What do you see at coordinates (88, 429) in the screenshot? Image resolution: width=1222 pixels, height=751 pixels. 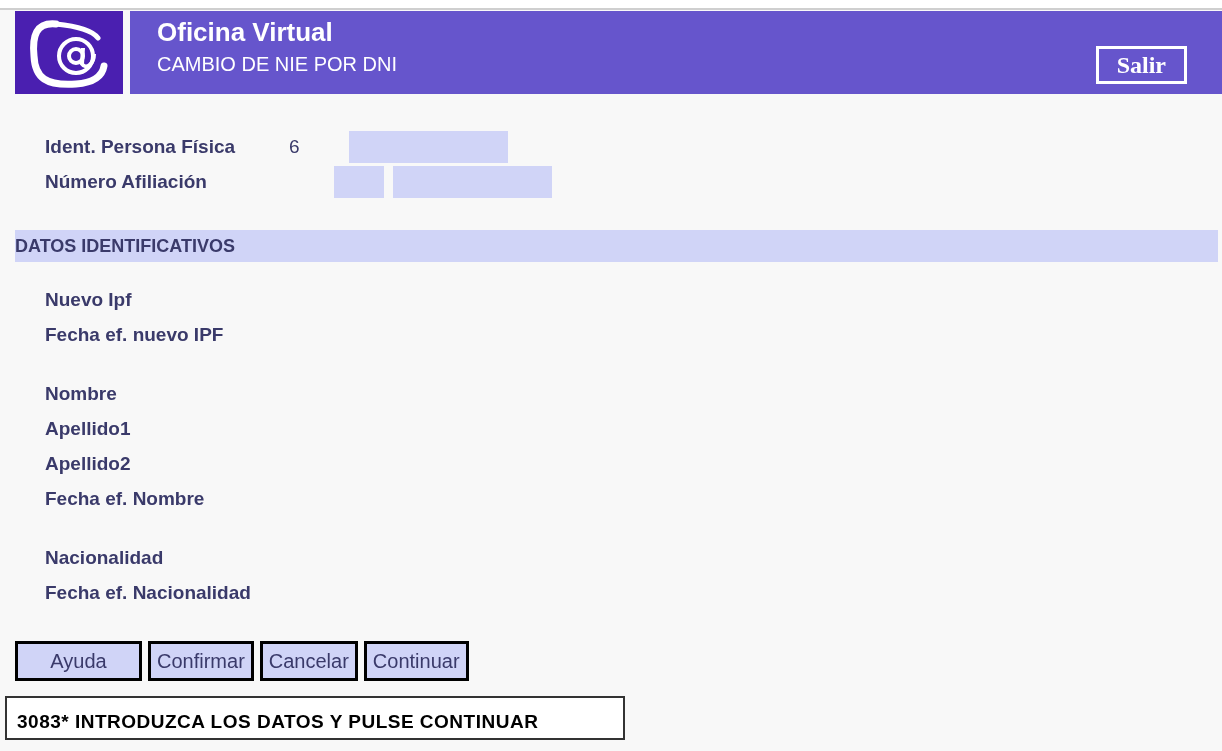 I see `field-label: Apellido1` at bounding box center [88, 429].